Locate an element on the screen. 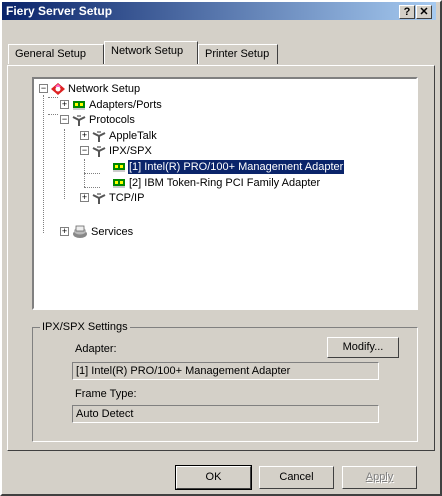  apply-button: Apply is located at coordinates (379, 477).